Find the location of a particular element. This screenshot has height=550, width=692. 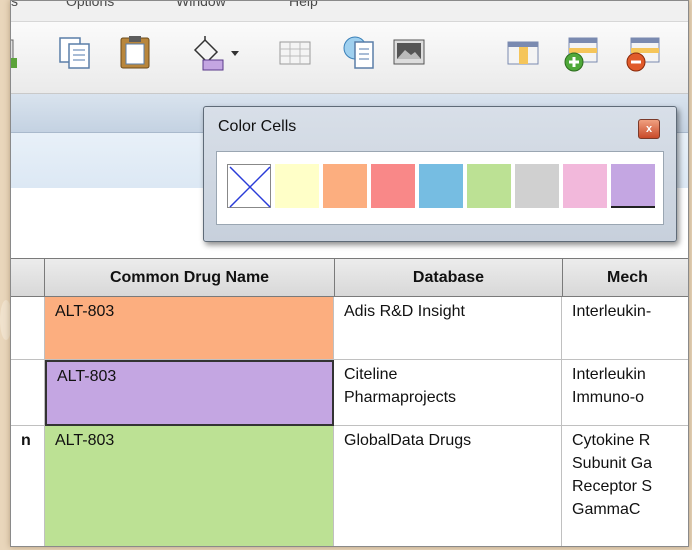

swatch-orange is located at coordinates (345, 186).